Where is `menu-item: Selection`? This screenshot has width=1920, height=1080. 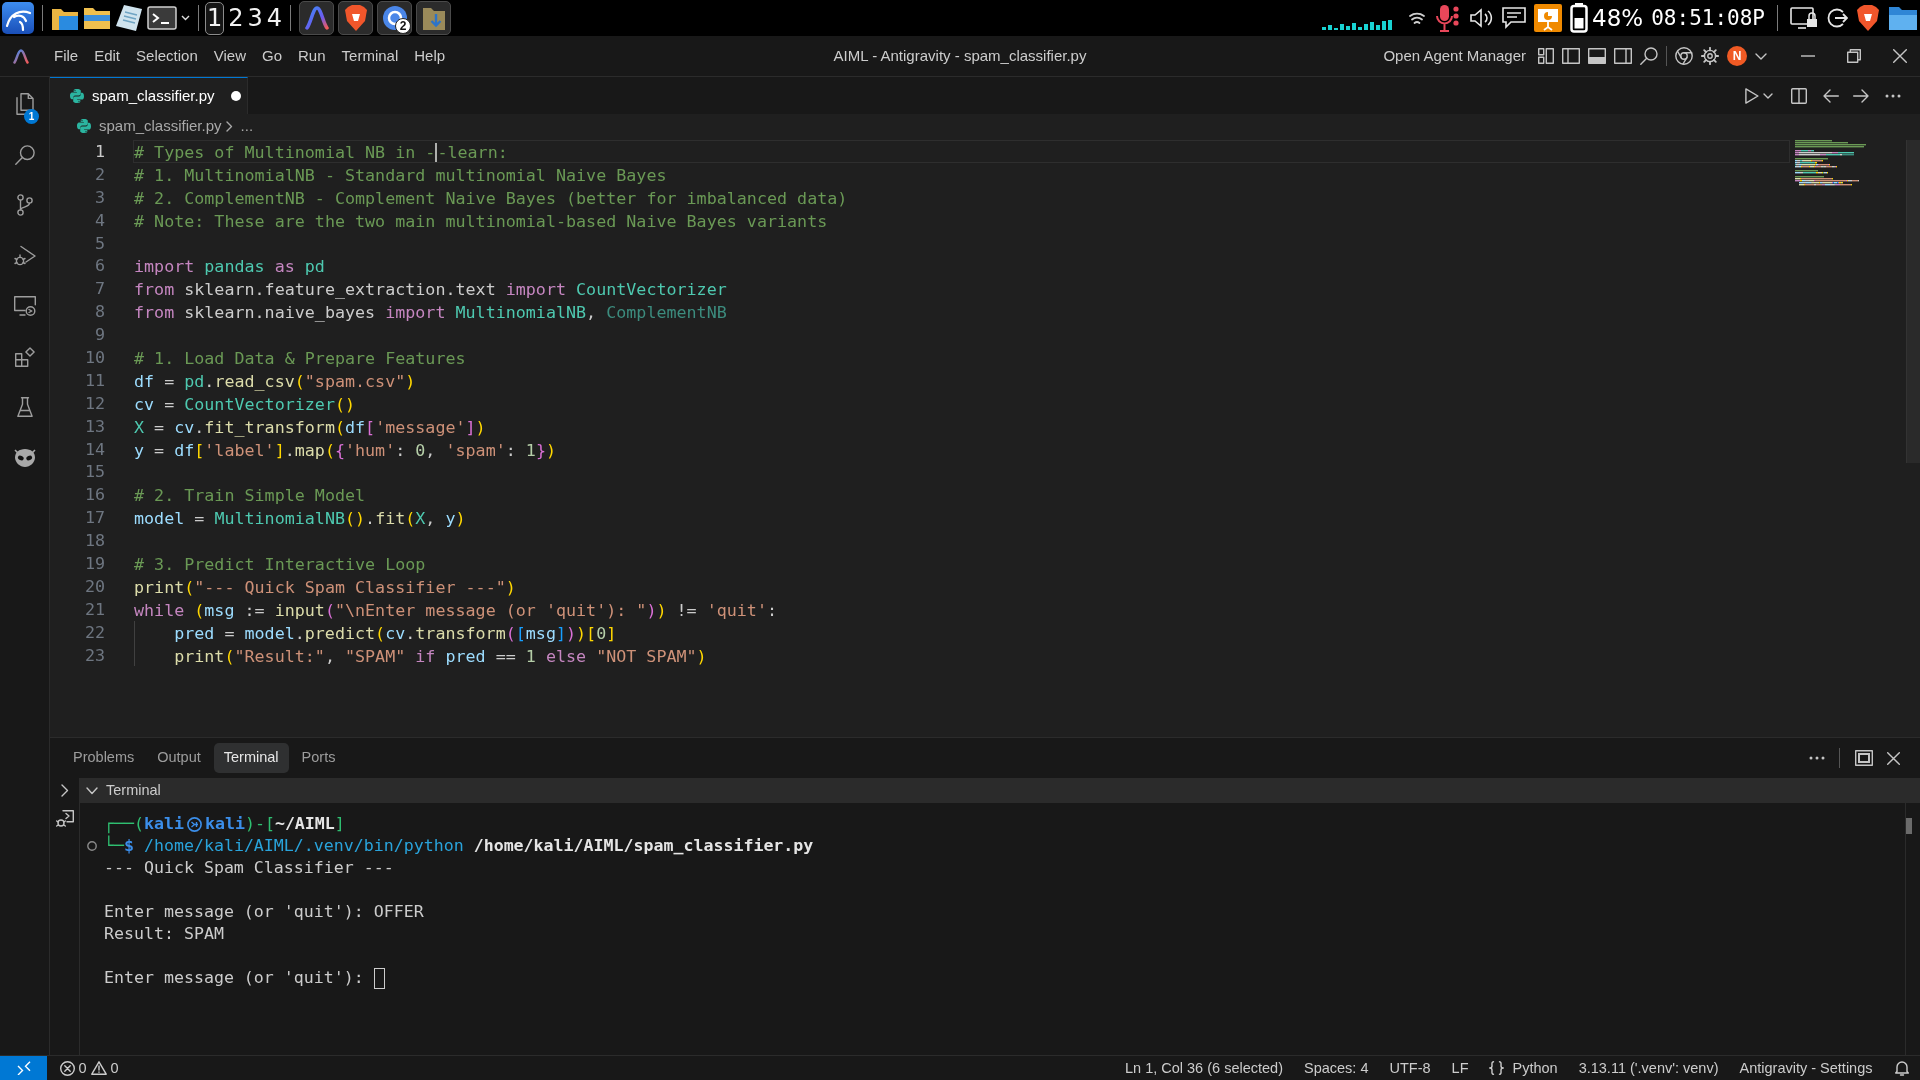
menu-item: Selection is located at coordinates (167, 56).